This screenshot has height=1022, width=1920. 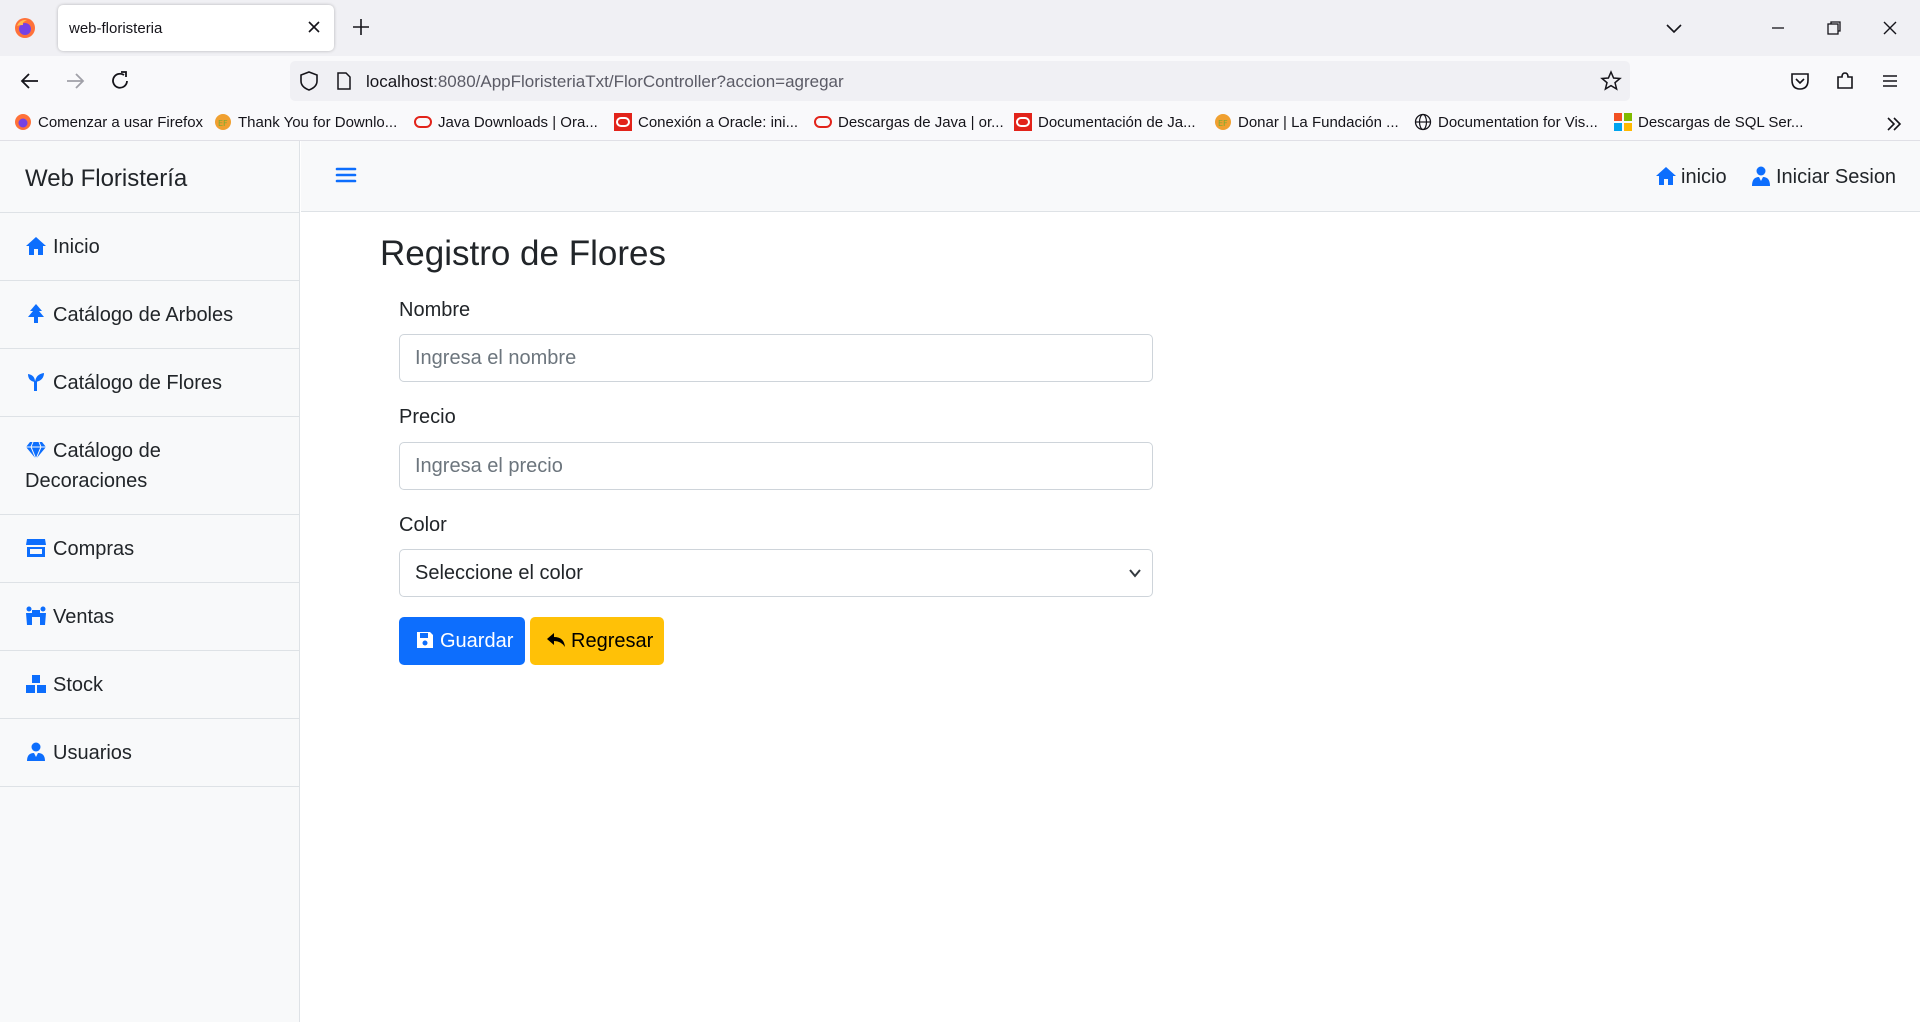 What do you see at coordinates (36, 548) in the screenshot?
I see `store-icon` at bounding box center [36, 548].